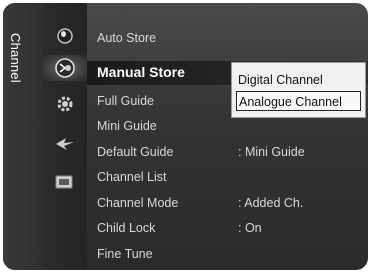 The image size is (370, 273). Describe the element at coordinates (65, 144) in the screenshot. I see `input-icon` at that location.